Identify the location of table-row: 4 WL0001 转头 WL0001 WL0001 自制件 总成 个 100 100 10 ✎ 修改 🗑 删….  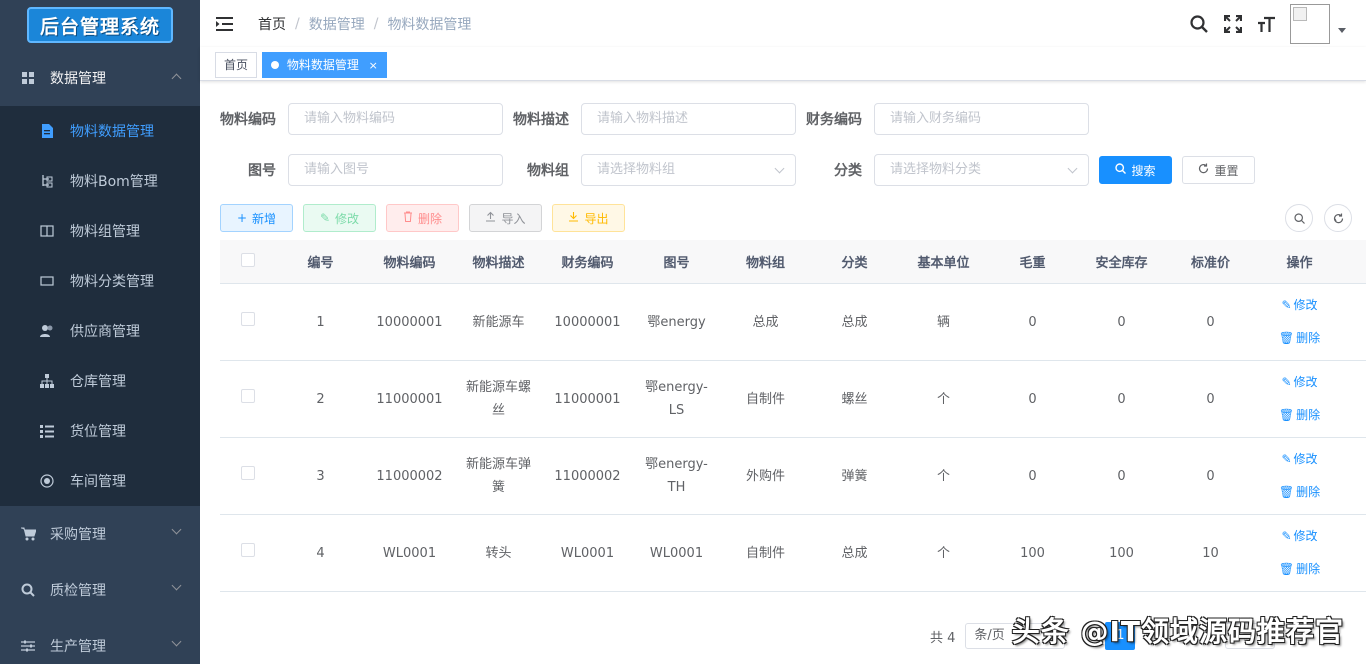
(793, 553).